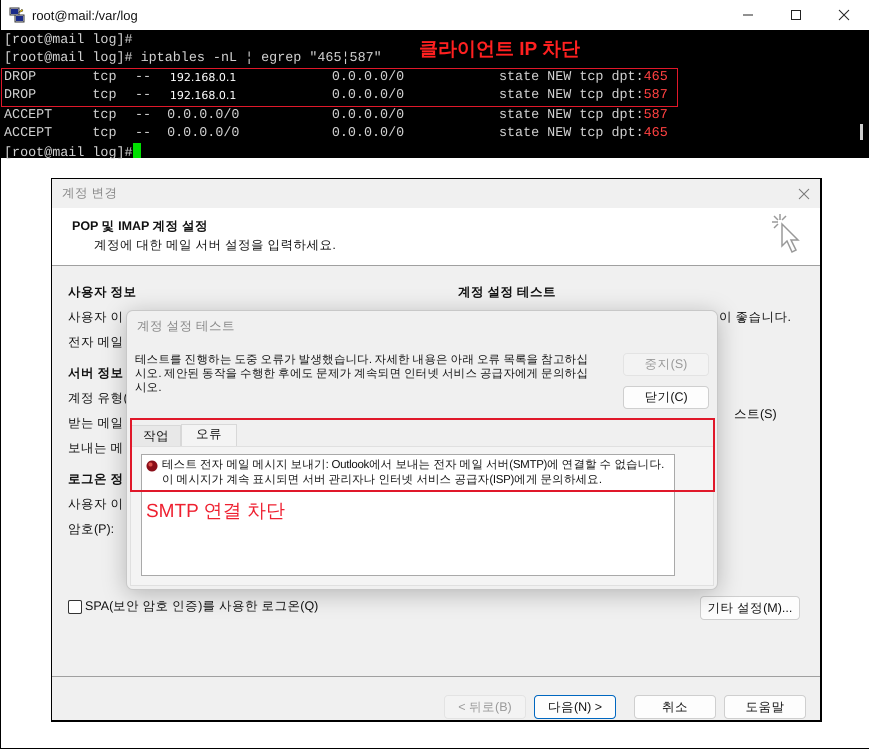 This screenshot has height=750, width=870. Describe the element at coordinates (68, 41) in the screenshot. I see `terminal-line: [root@mail log]#` at that location.